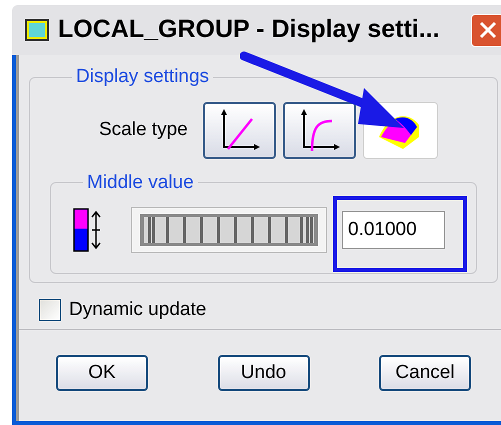 The image size is (501, 425). What do you see at coordinates (102, 373) in the screenshot?
I see `dialog-button: OK` at bounding box center [102, 373].